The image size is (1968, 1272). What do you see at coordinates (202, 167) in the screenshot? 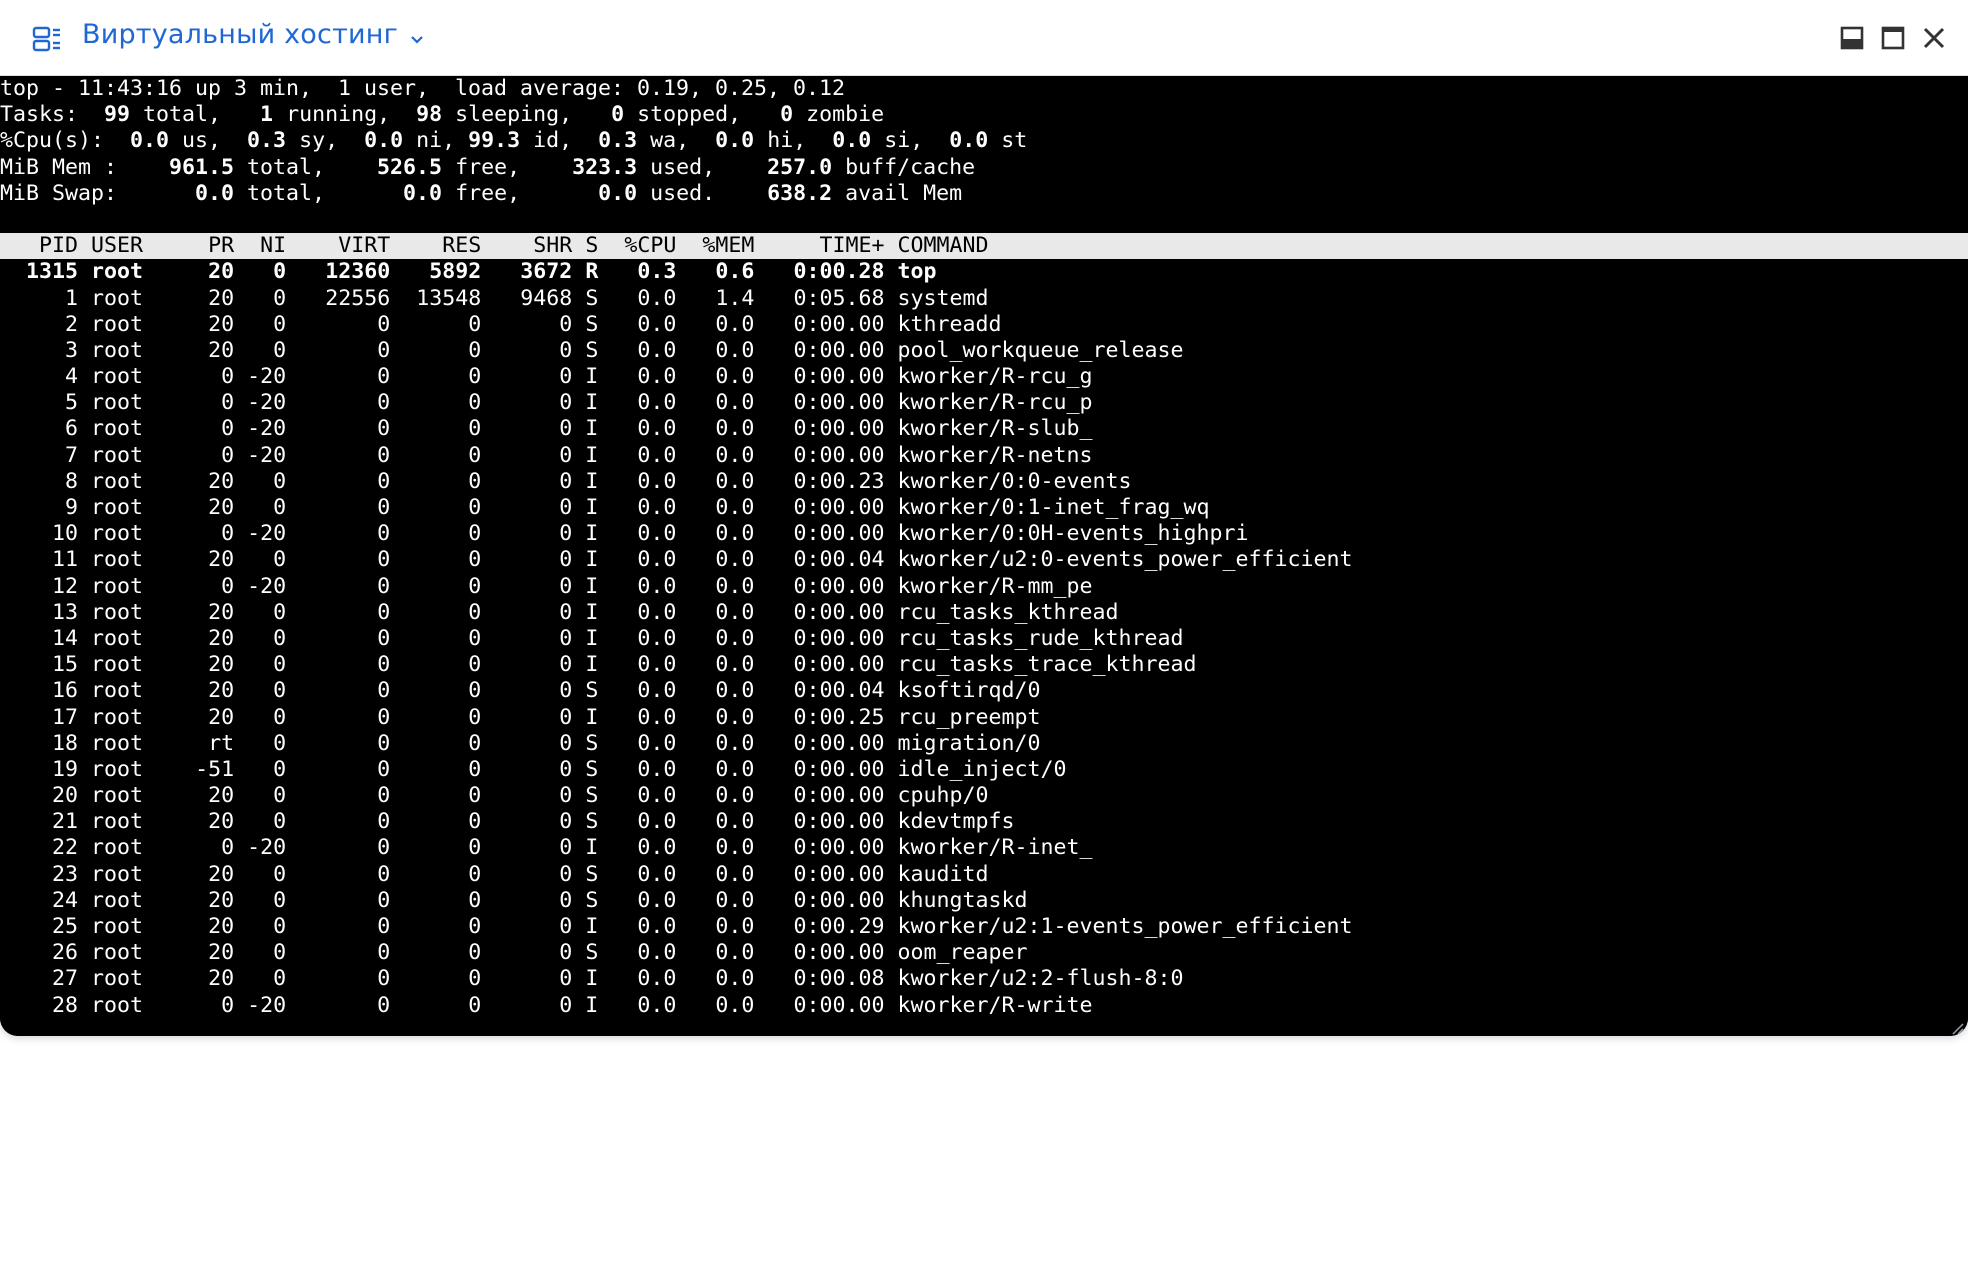
I see `summary-value: 961.5` at bounding box center [202, 167].